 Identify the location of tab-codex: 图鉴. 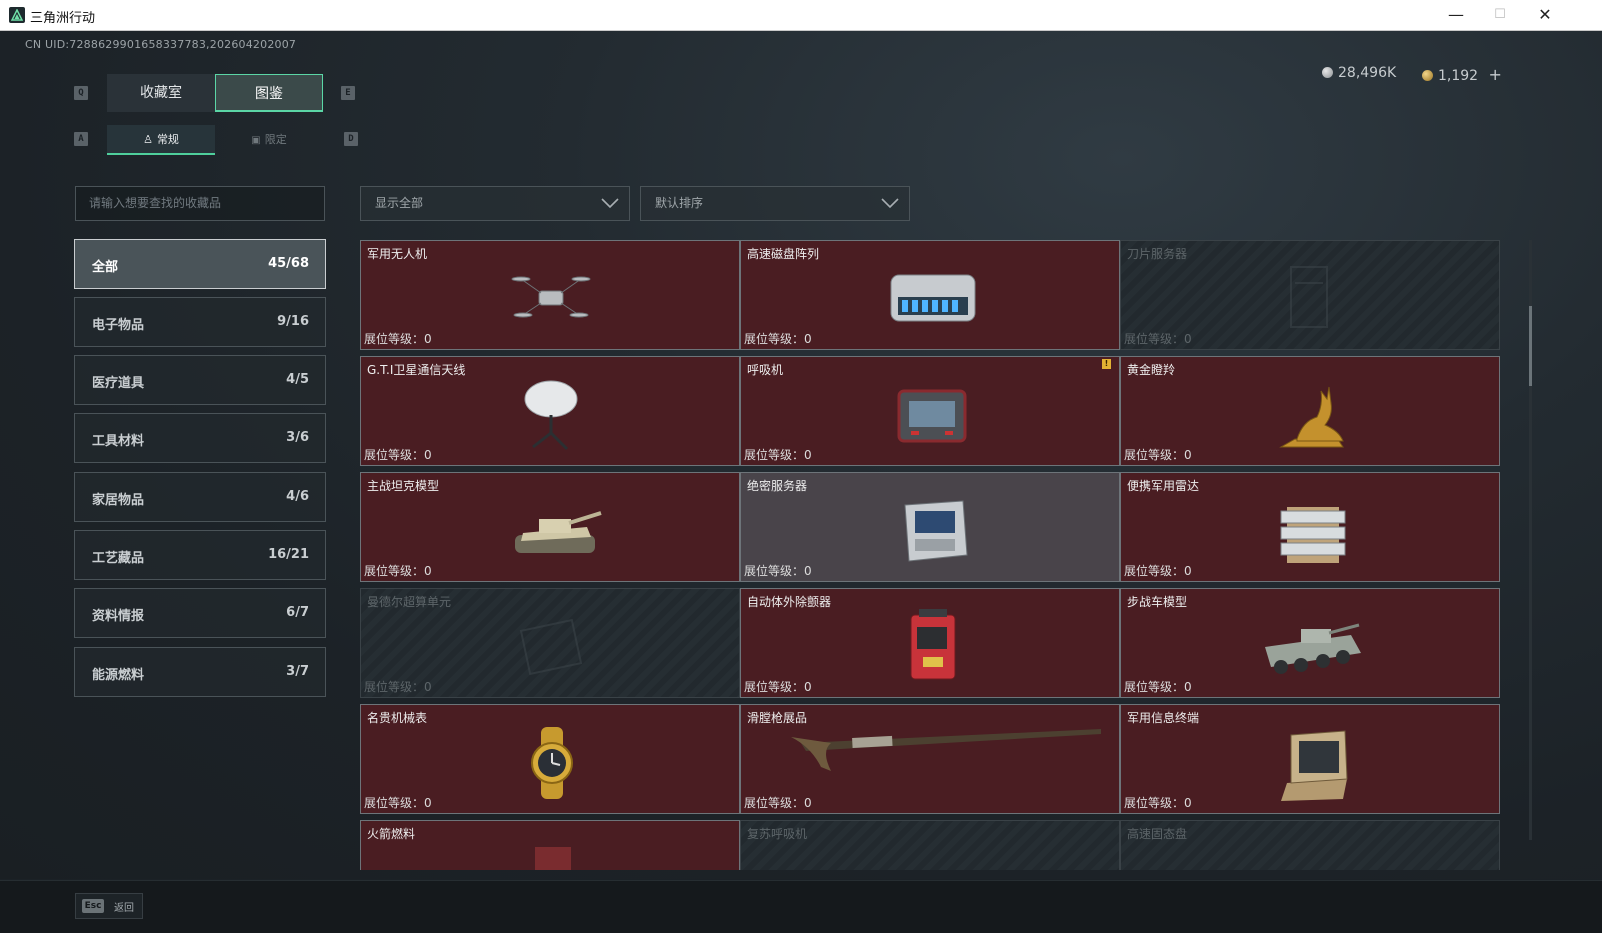
(269, 93).